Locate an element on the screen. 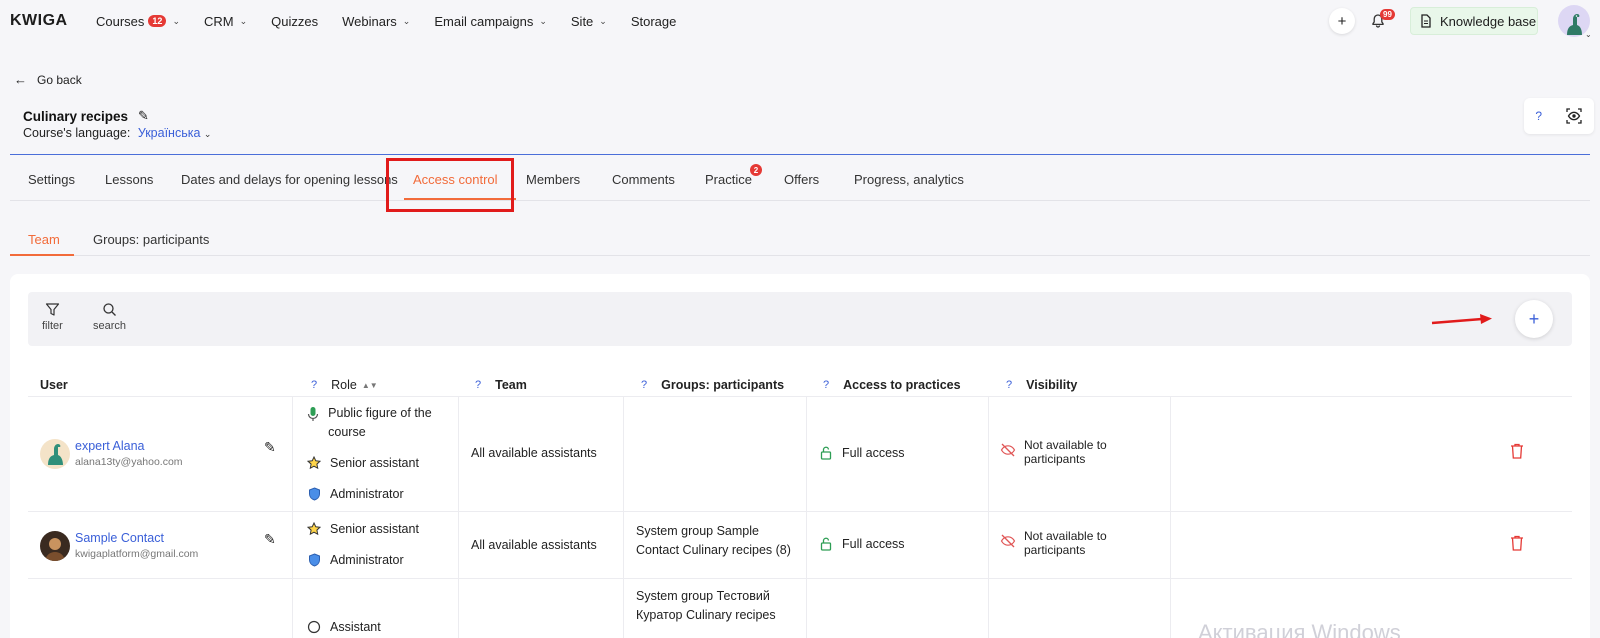 This screenshot has height=638, width=1600. access-control-highlight is located at coordinates (450, 185).